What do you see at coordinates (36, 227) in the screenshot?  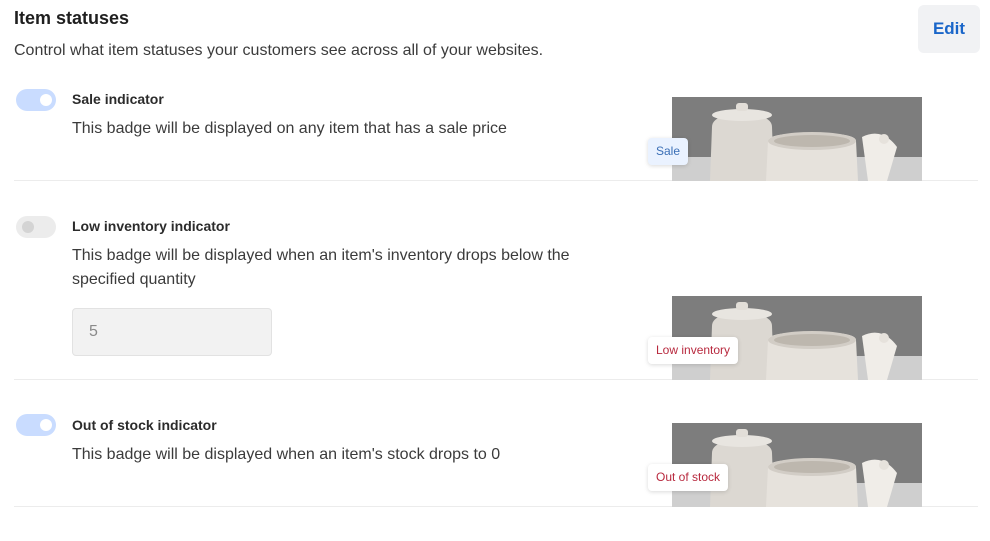 I see `low-inventory-toggle` at bounding box center [36, 227].